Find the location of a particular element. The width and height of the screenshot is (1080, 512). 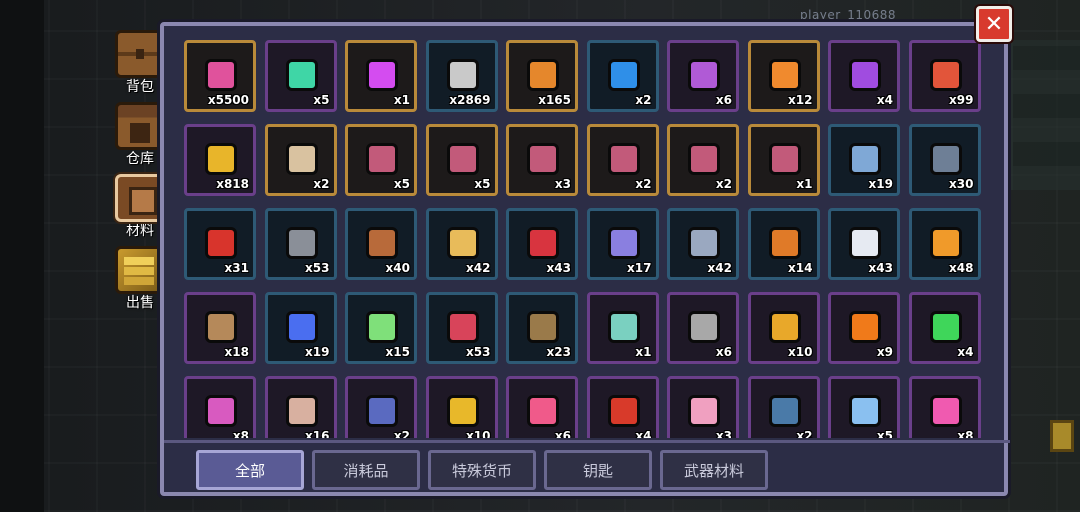

item-slot: x17 is located at coordinates (622, 244).